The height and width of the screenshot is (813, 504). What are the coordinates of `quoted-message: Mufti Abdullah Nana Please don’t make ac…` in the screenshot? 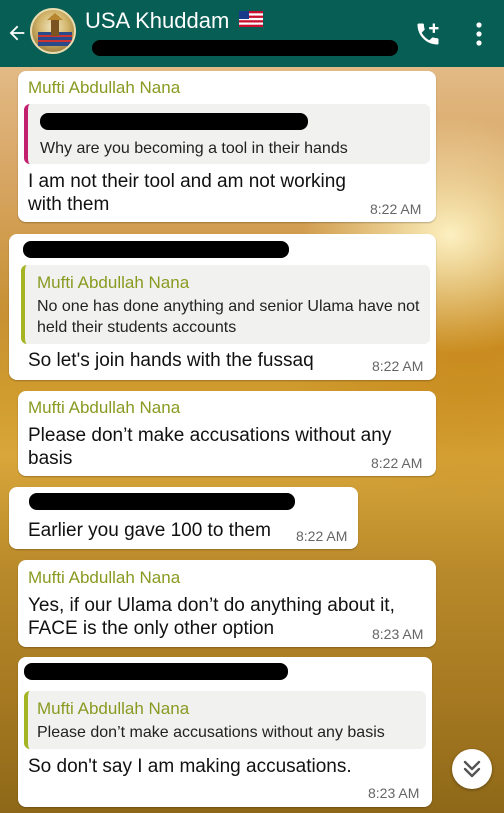 It's located at (225, 720).